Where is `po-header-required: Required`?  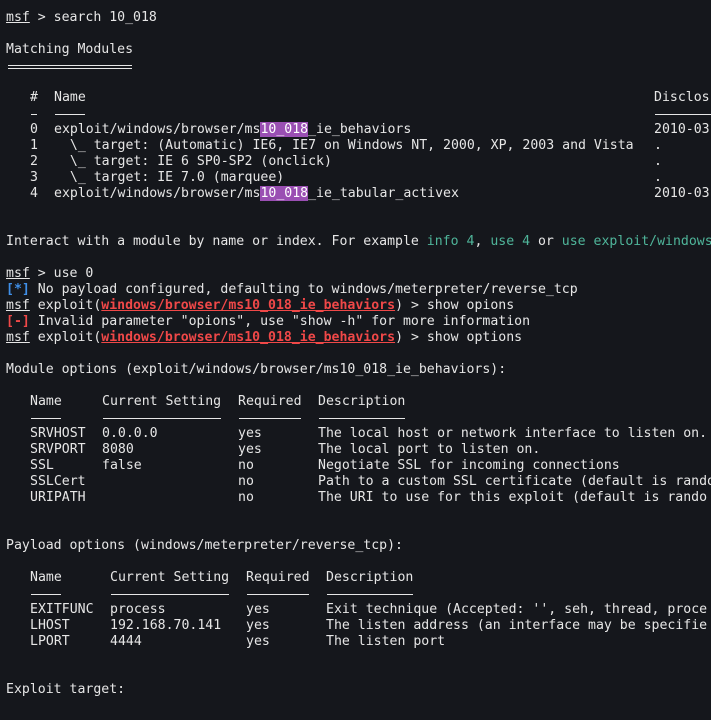
po-header-required: Required is located at coordinates (278, 577).